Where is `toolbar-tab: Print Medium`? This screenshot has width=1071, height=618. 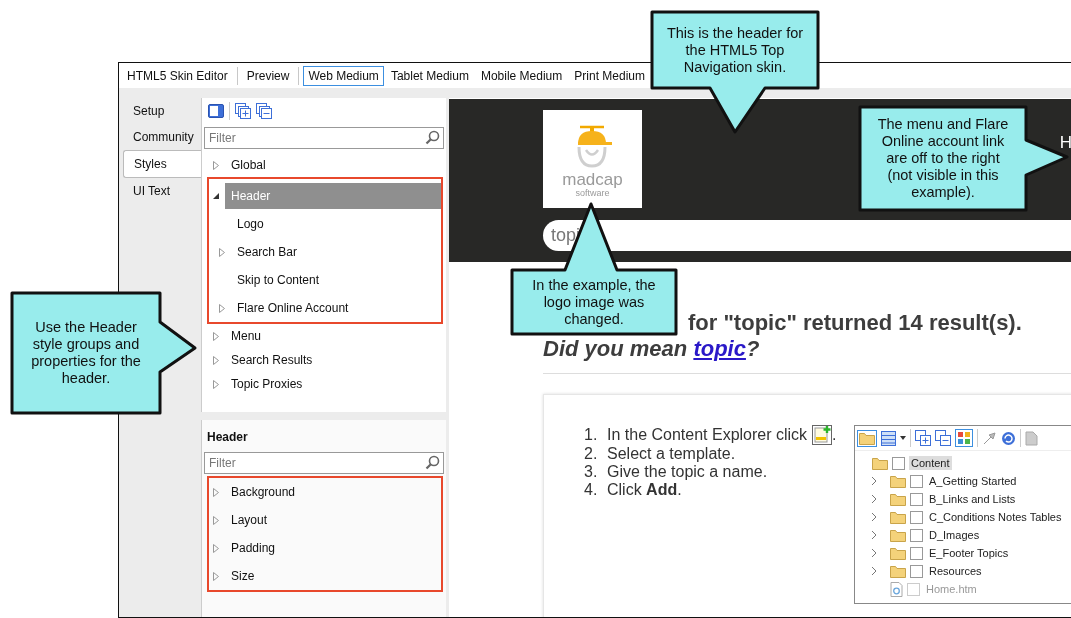
toolbar-tab: Print Medium is located at coordinates (609, 75).